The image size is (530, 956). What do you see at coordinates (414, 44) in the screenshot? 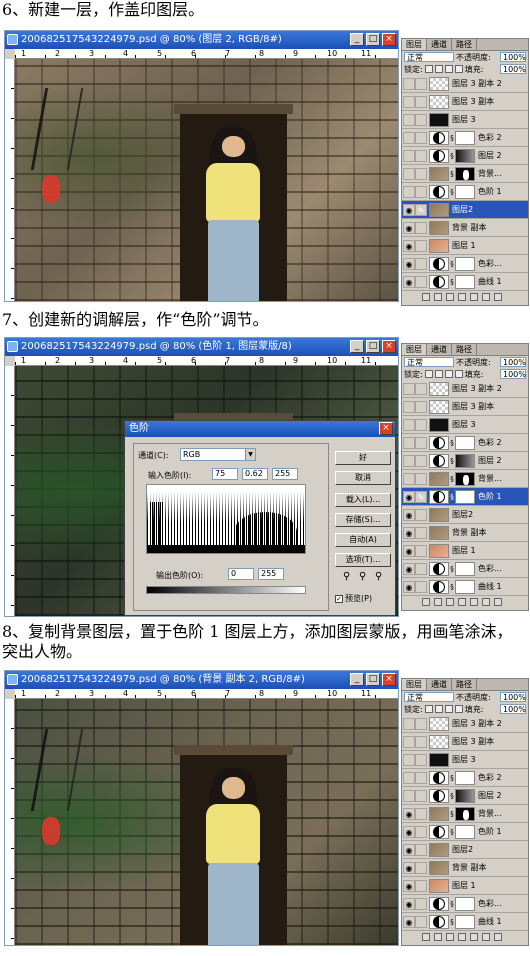
I see `tab-layers: 图层` at bounding box center [414, 44].